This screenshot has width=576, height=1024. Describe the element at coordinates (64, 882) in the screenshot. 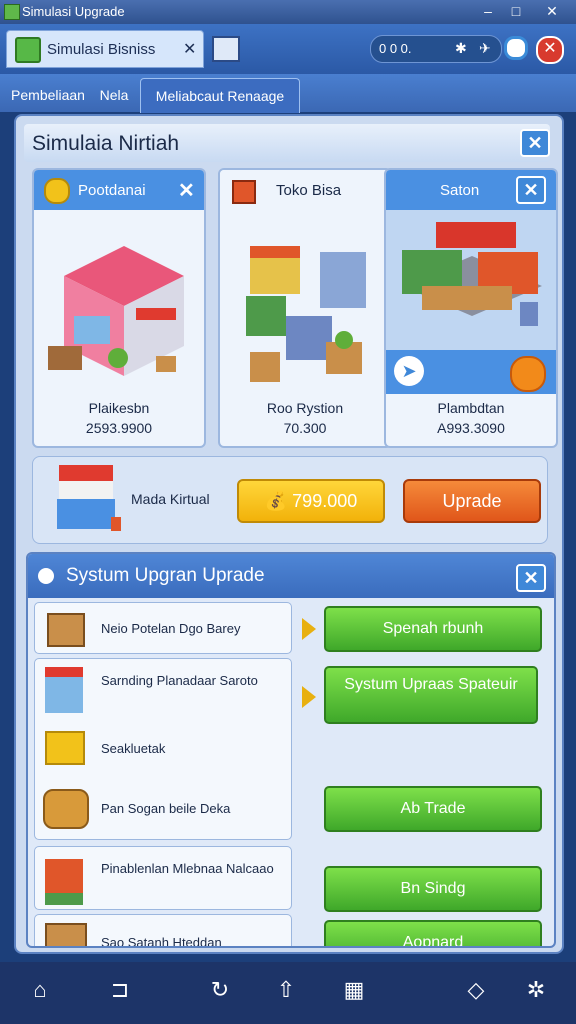

I see `market-icon` at that location.